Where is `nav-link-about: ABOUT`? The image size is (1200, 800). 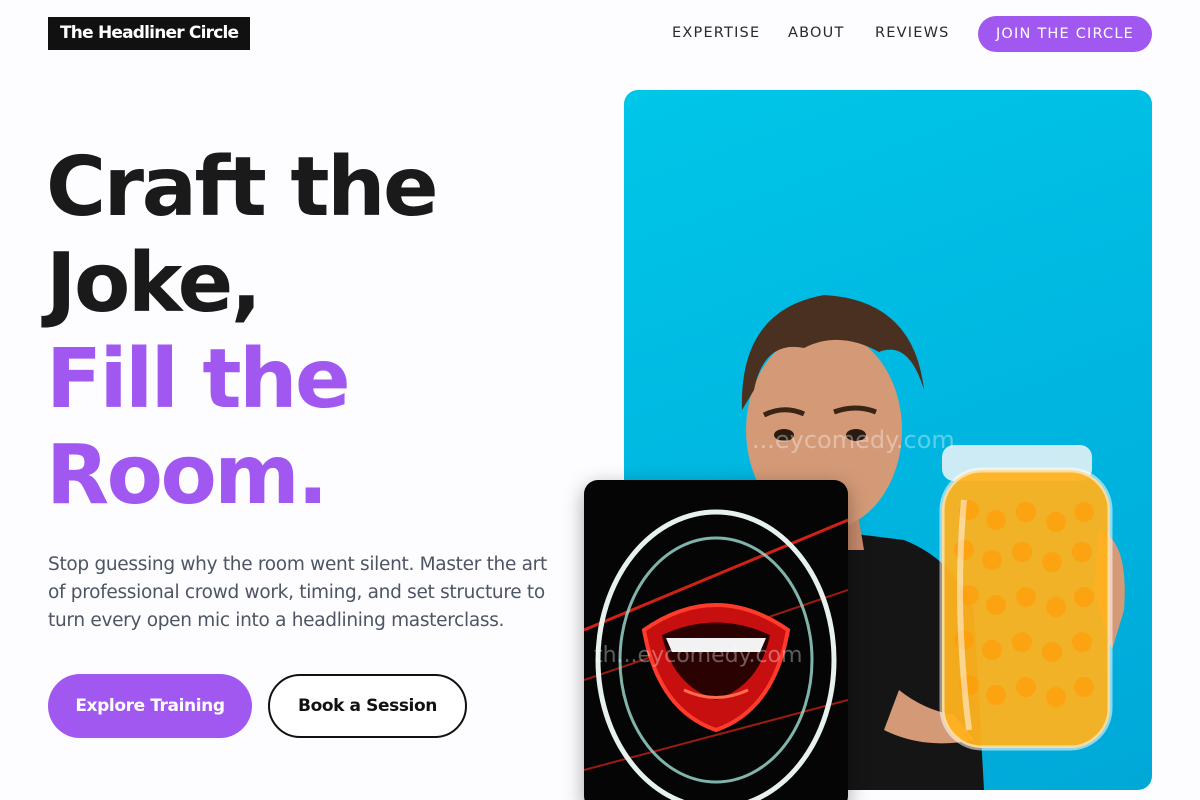 nav-link-about: ABOUT is located at coordinates (816, 33).